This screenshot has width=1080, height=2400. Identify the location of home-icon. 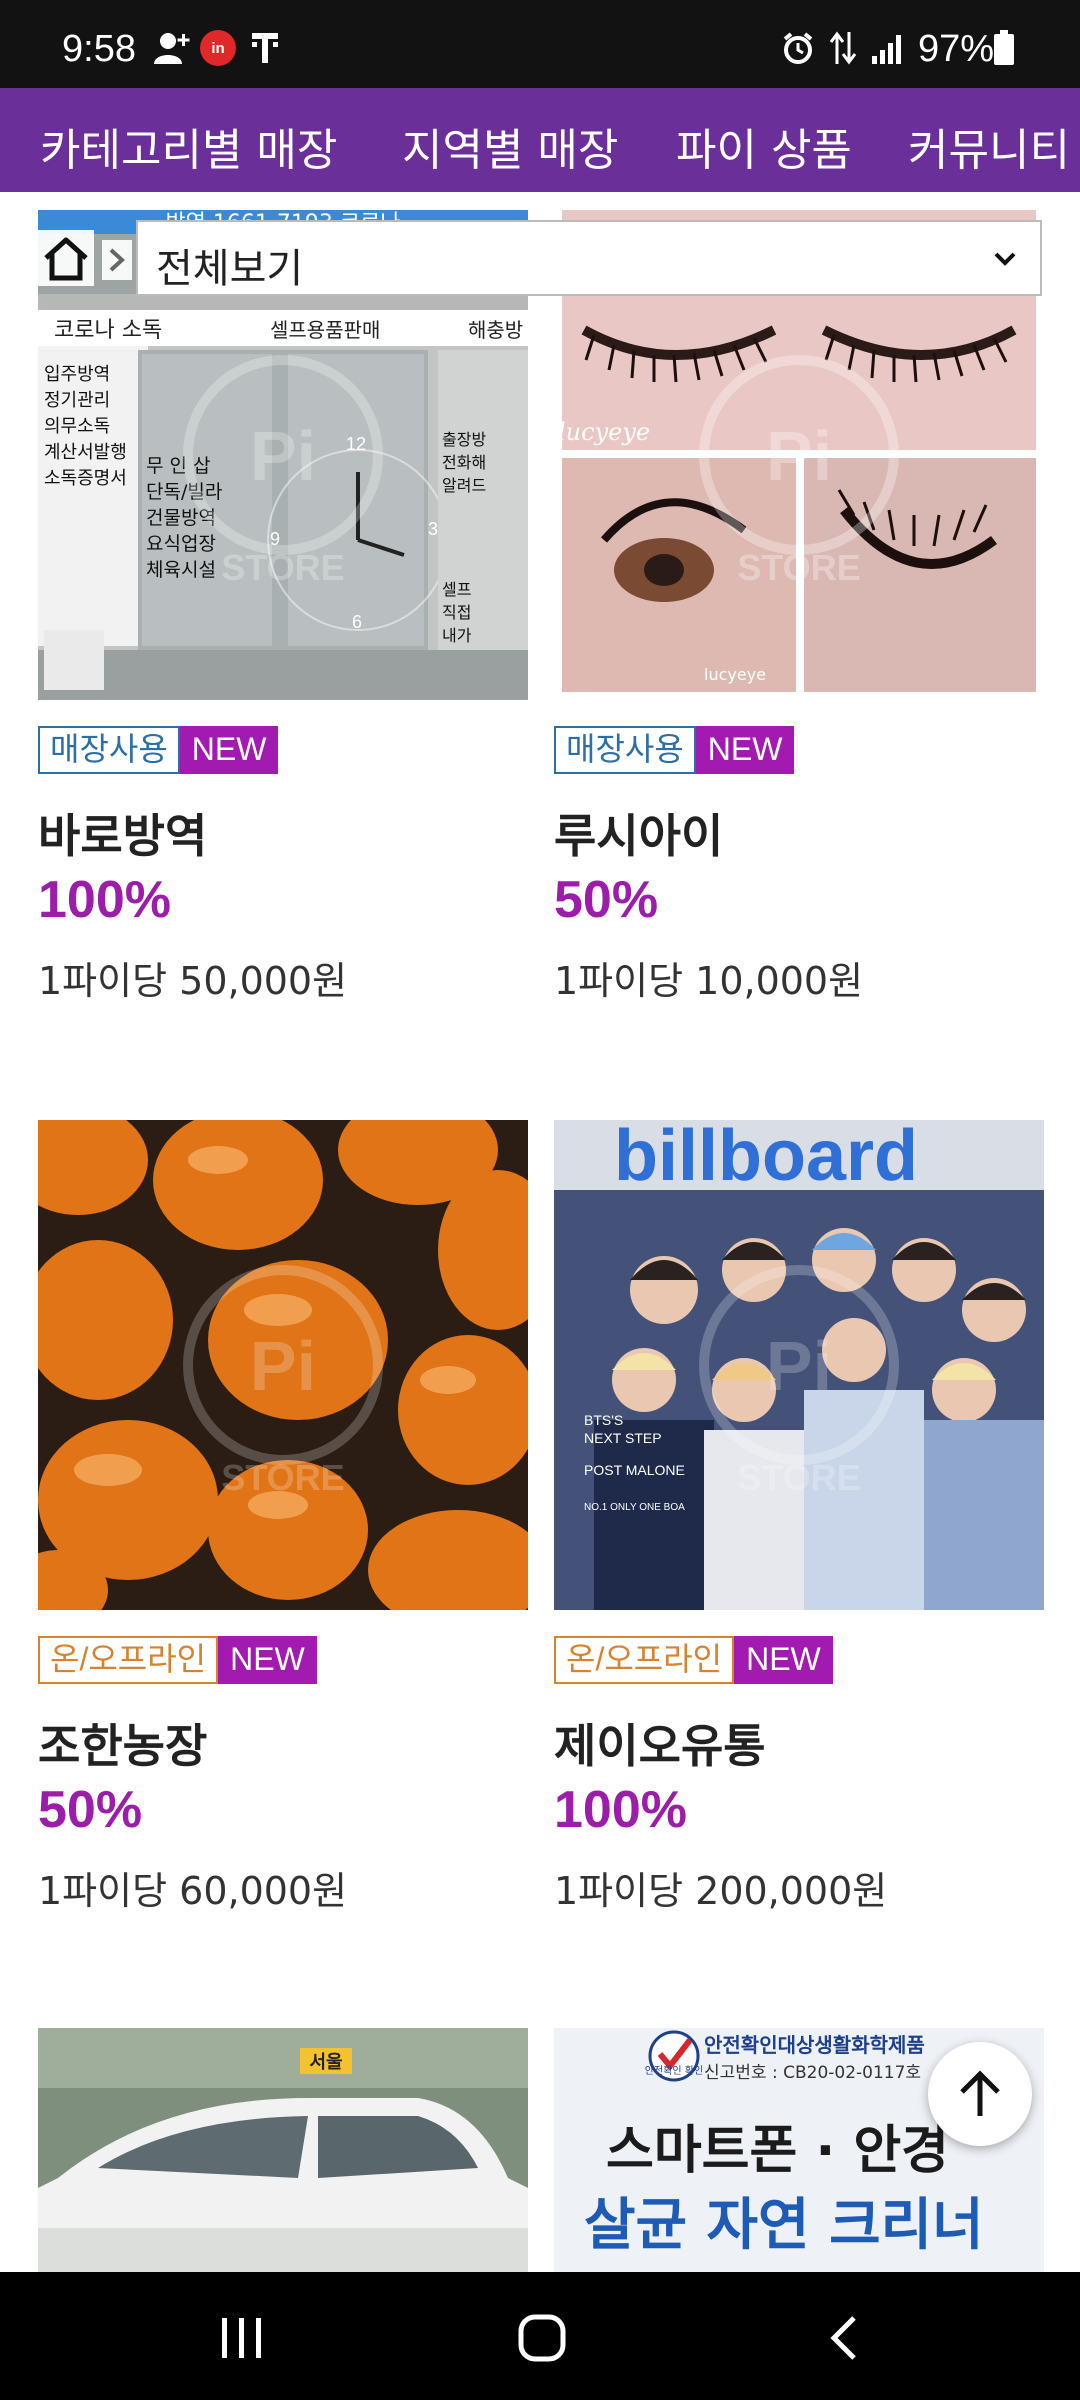
(66, 259).